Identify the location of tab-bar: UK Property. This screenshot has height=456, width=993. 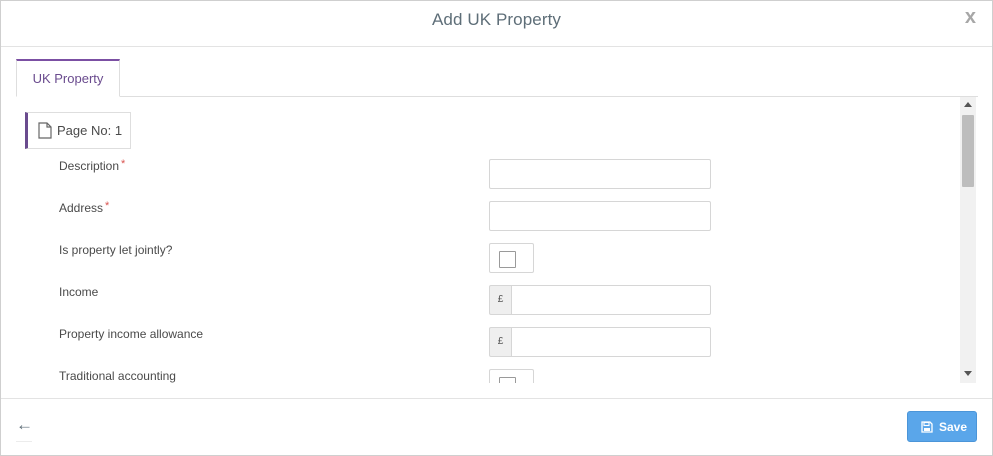
(497, 78).